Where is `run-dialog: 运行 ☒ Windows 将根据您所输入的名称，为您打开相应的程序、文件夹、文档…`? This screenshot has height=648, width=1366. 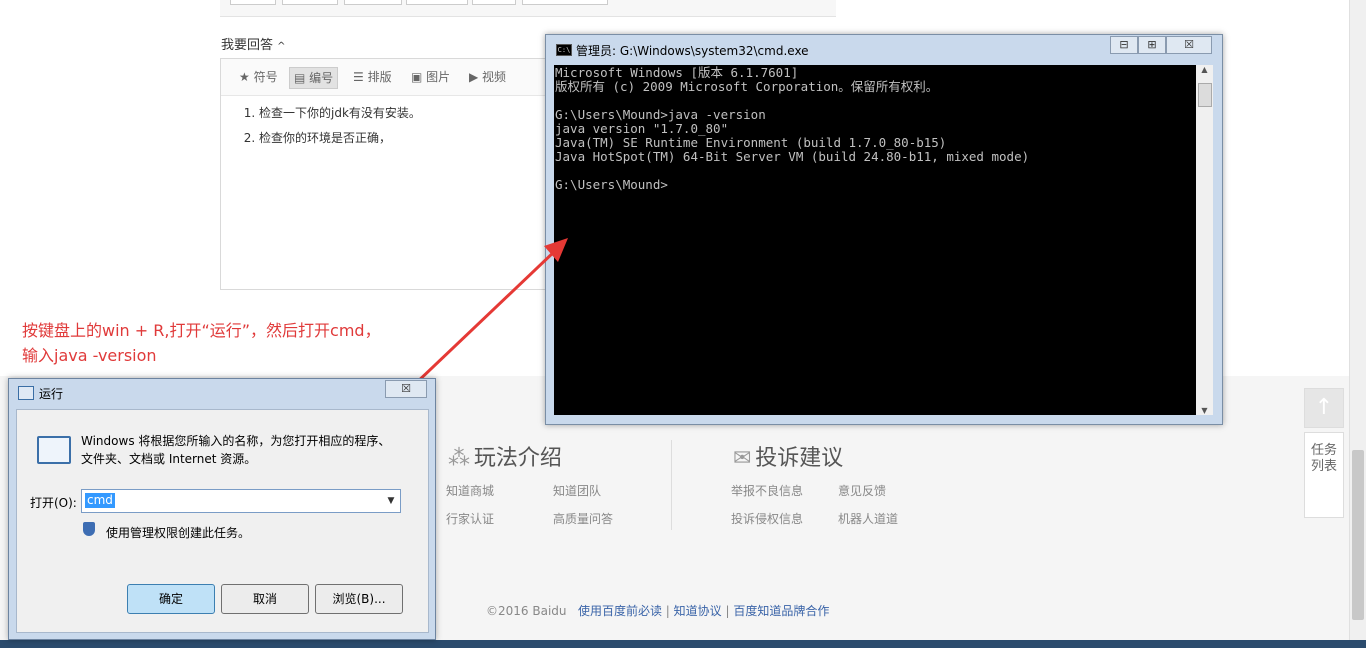
run-dialog: 运行 ☒ Windows 将根据您所输入的名称，为您打开相应的程序、文件夹、文档… is located at coordinates (222, 509).